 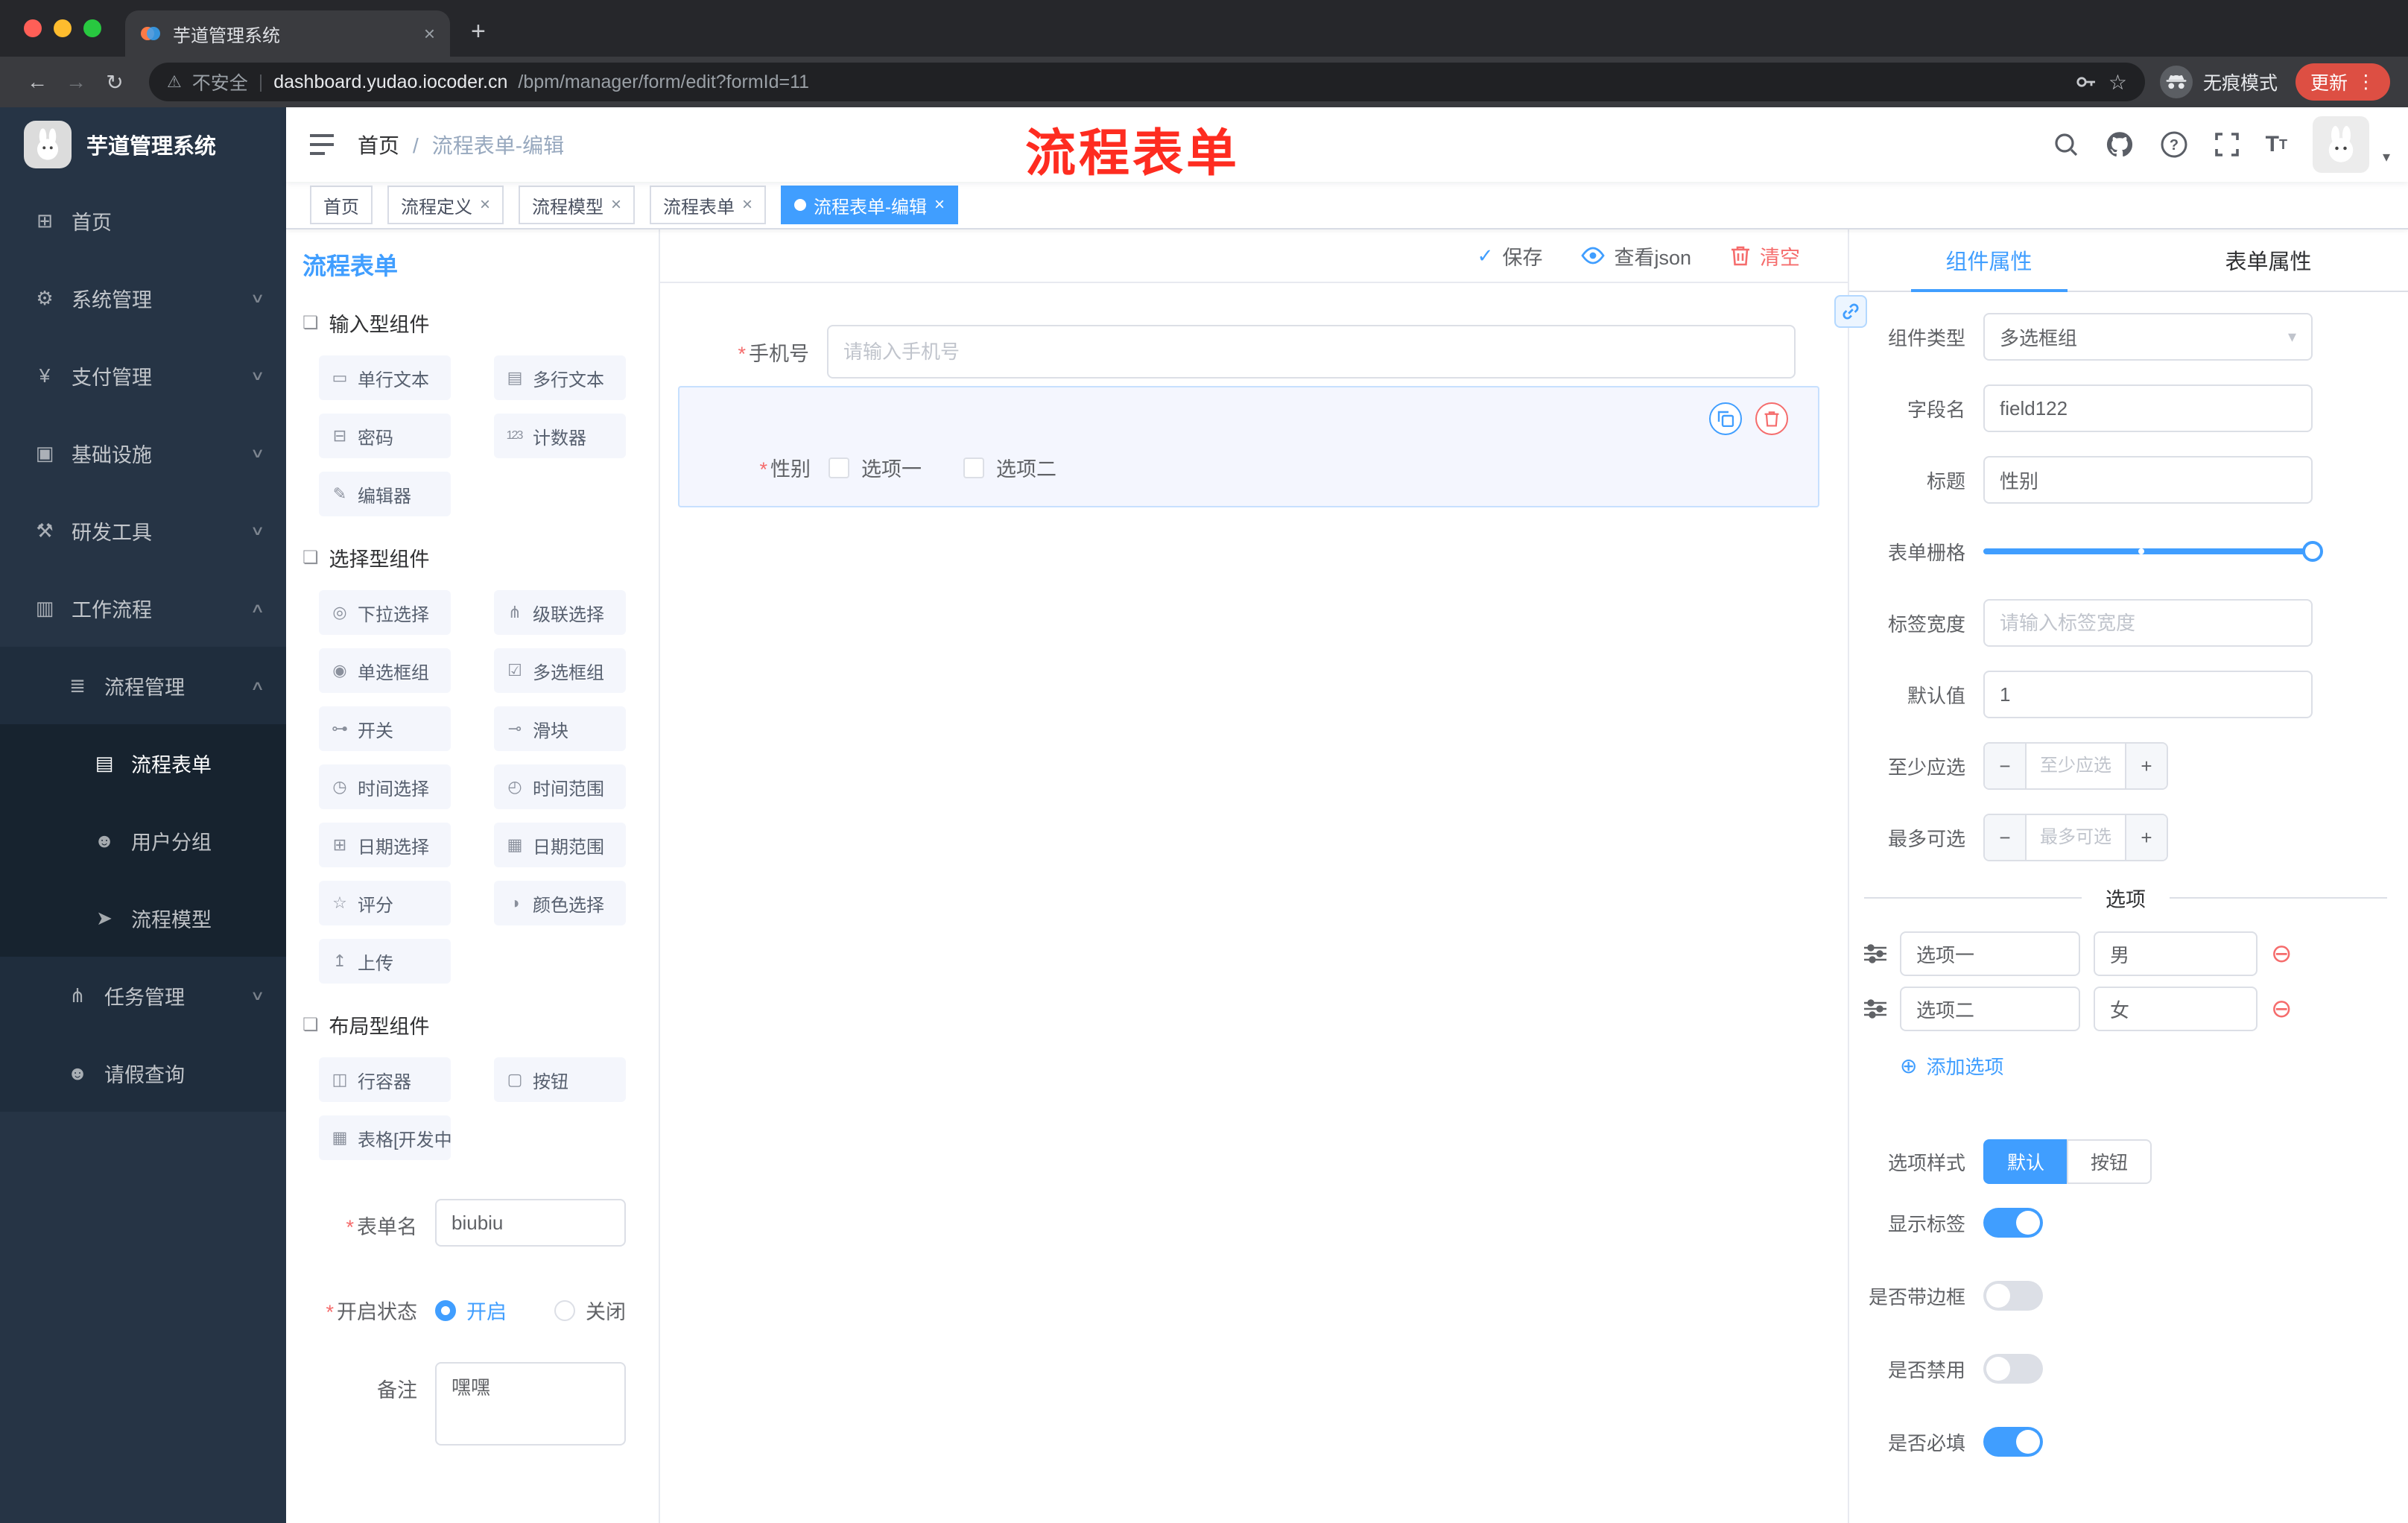 I want to click on style-default-button: 默认, so click(x=2025, y=1162).